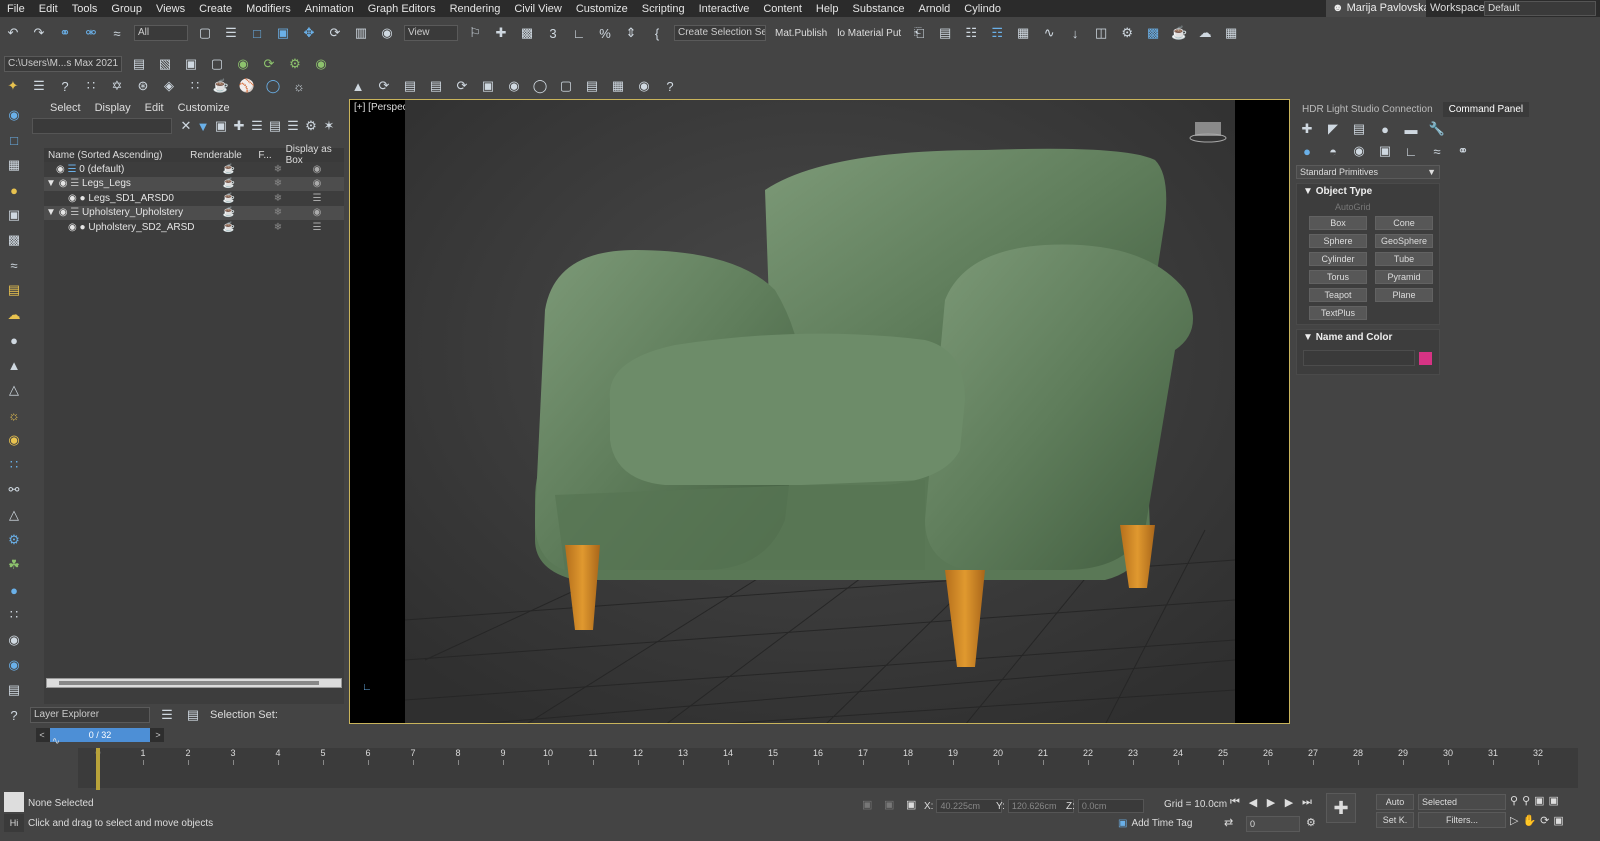 The width and height of the screenshot is (1600, 841). Describe the element at coordinates (13, 33) in the screenshot. I see `undo-icon: ↶` at that location.